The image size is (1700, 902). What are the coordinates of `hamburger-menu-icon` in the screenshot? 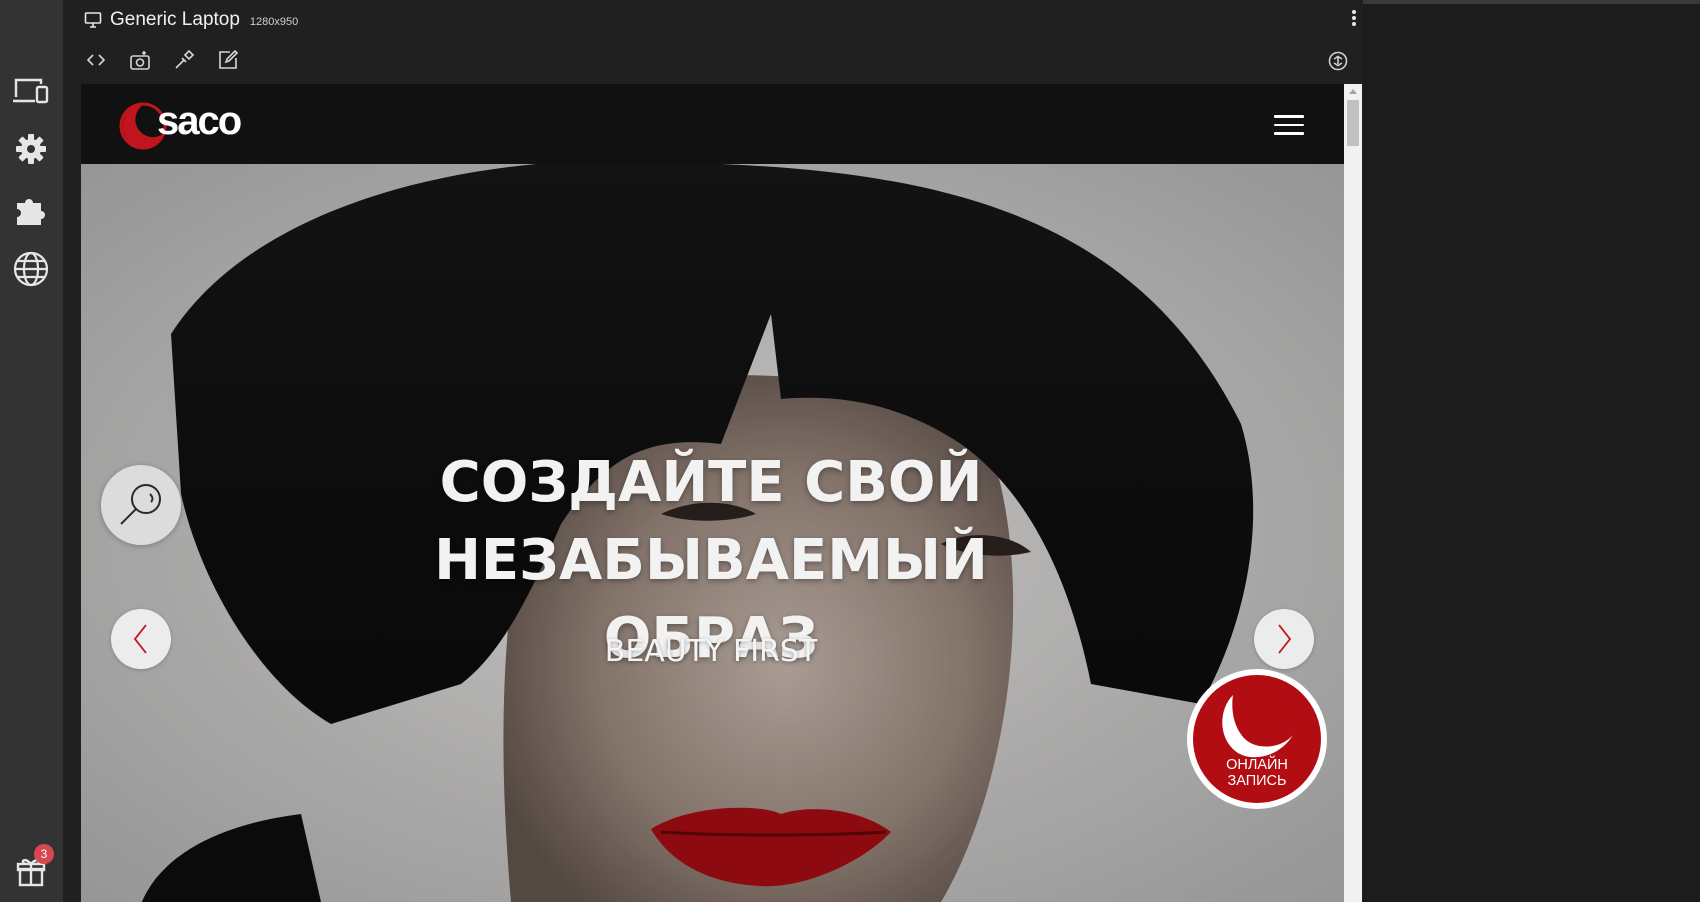 It's located at (1289, 125).